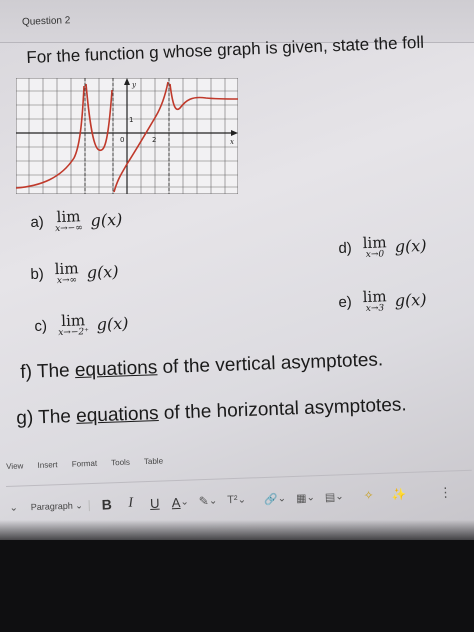 This screenshot has height=632, width=474. What do you see at coordinates (67, 281) in the screenshot?
I see `item-b-sub: x→∞` at bounding box center [67, 281].